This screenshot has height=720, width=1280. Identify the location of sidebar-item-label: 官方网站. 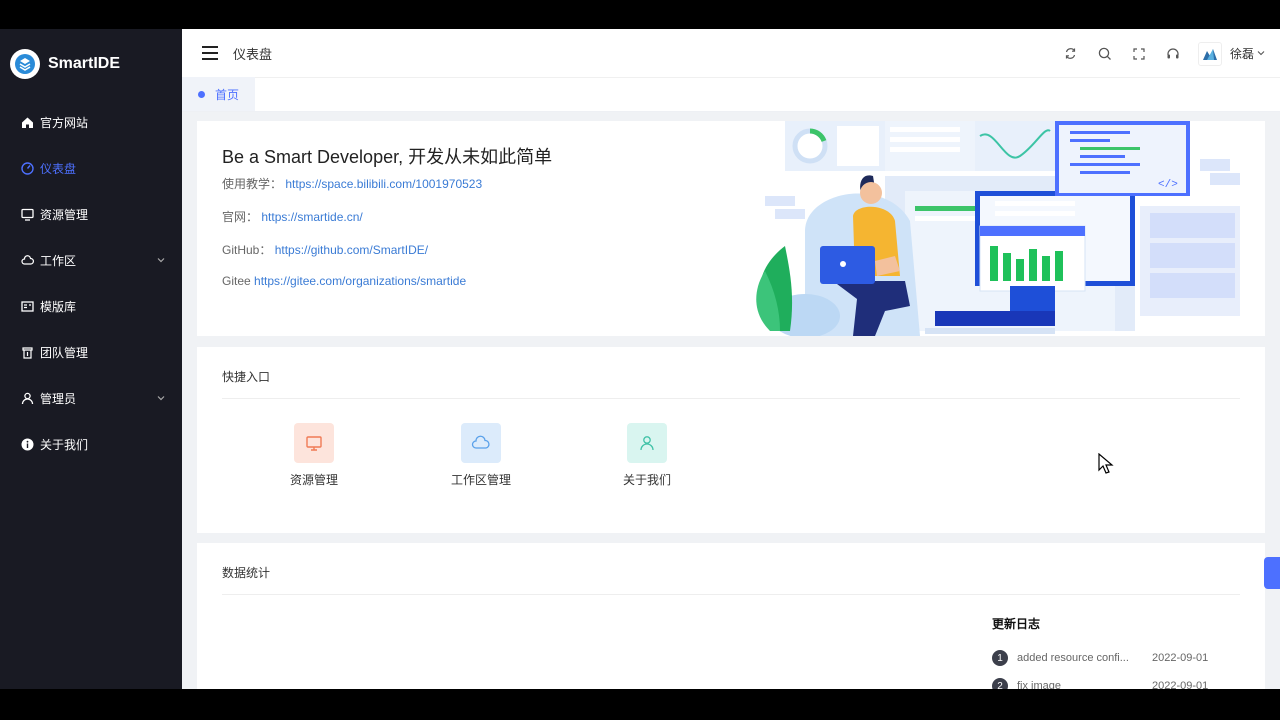
(64, 122).